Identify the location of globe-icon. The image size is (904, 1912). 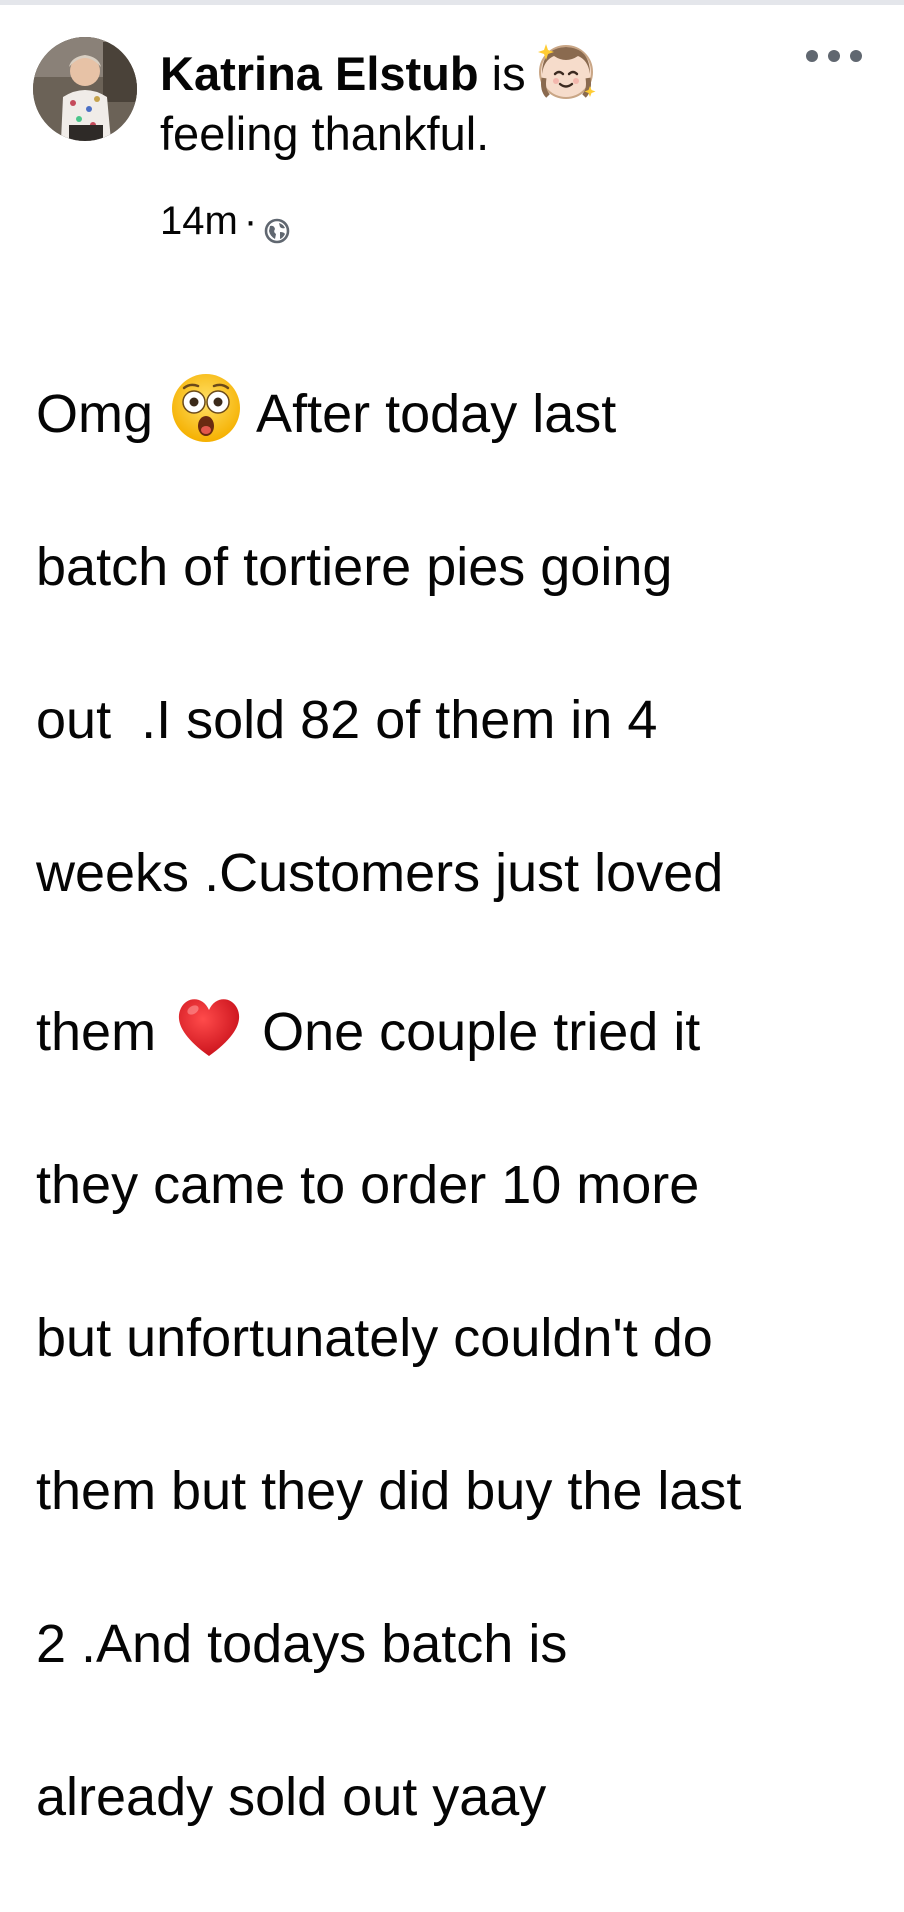
(277, 225).